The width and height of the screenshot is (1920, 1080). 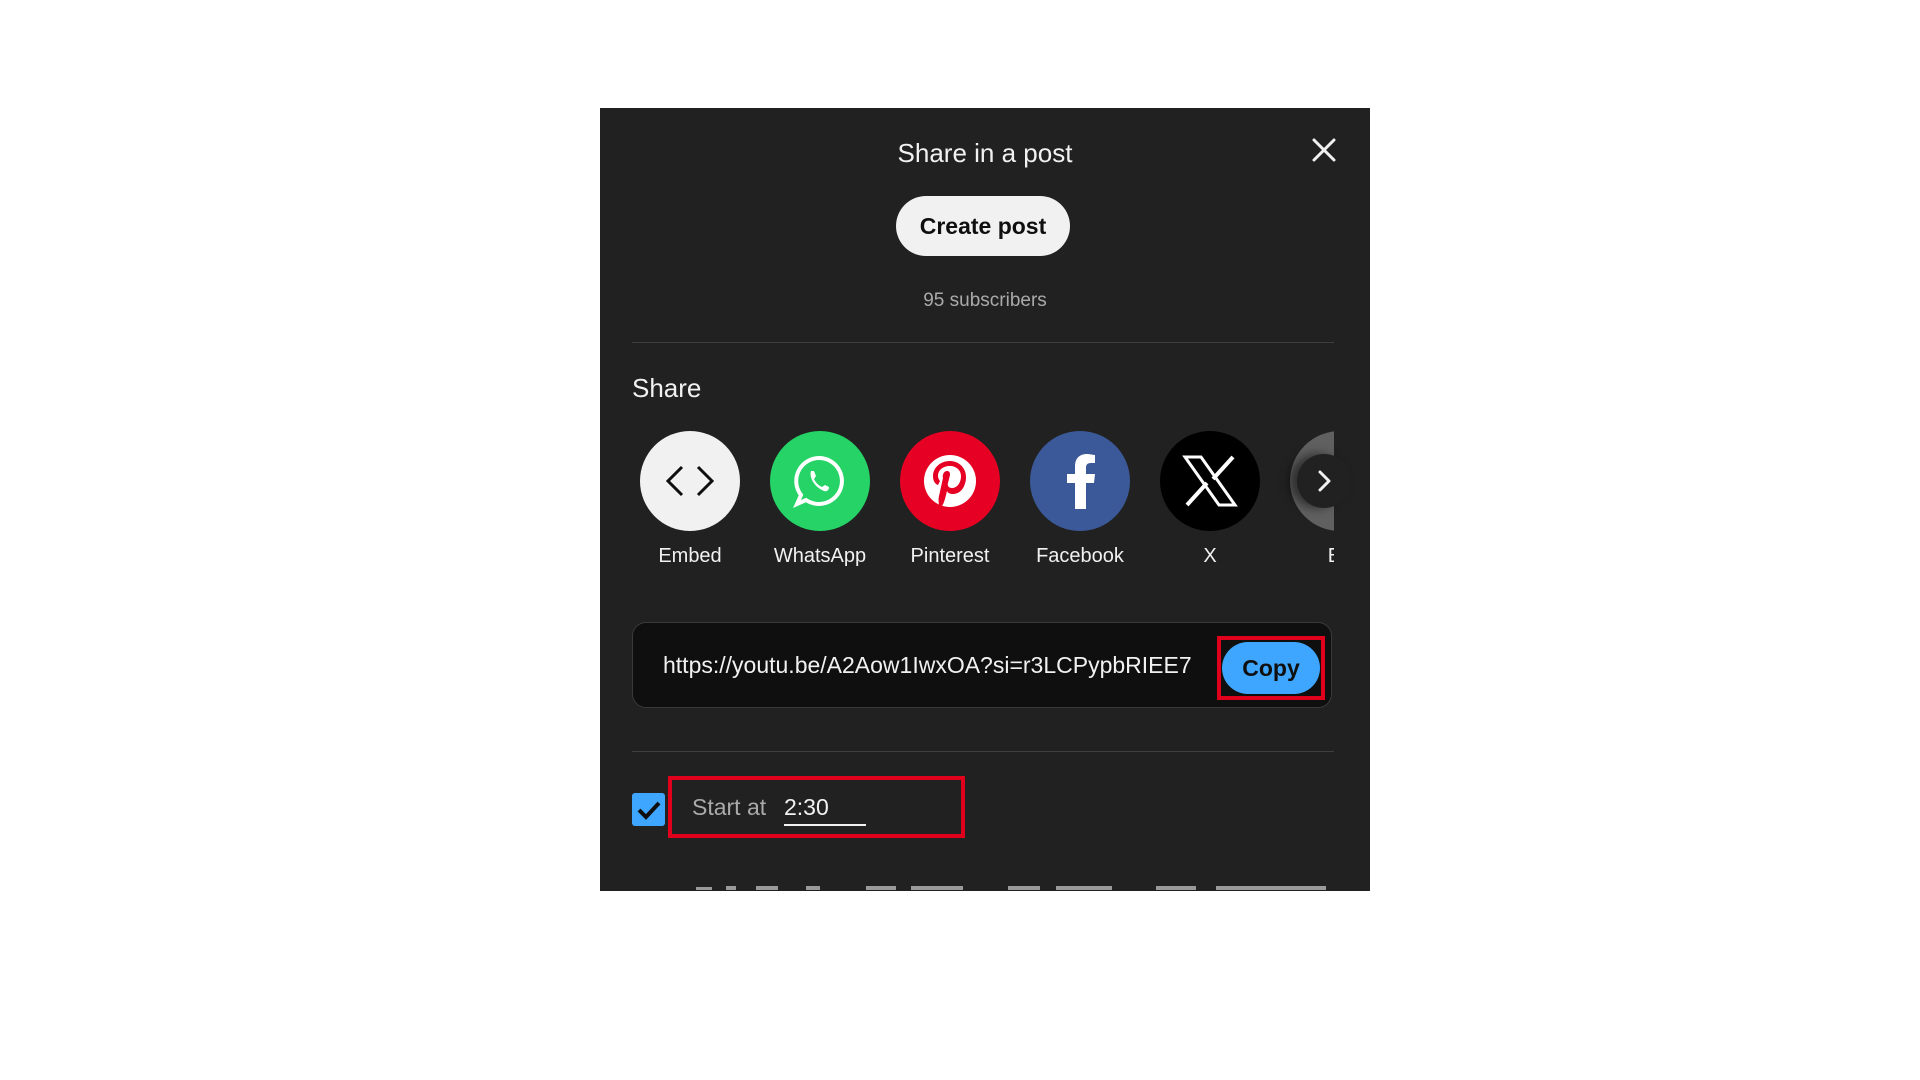 I want to click on share-option-whatsapp: WhatsApp, so click(x=820, y=499).